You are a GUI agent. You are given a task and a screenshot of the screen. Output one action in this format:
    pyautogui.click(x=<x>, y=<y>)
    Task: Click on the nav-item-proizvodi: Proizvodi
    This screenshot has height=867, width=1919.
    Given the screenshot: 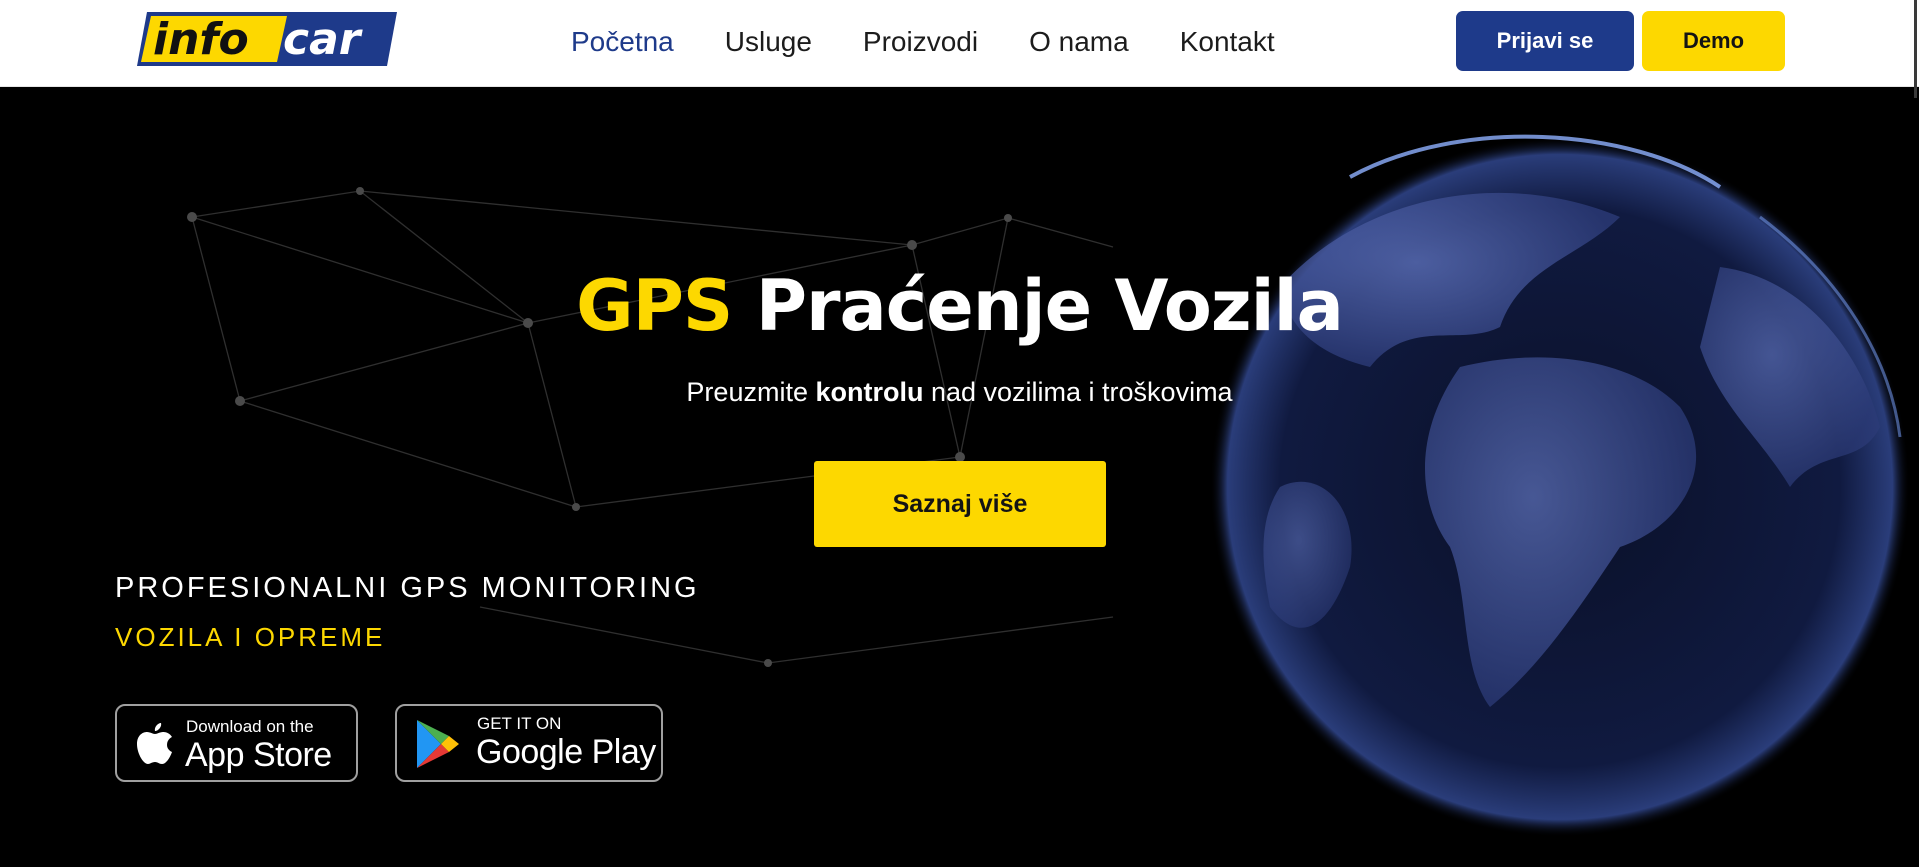 What is the action you would take?
    pyautogui.click(x=920, y=42)
    